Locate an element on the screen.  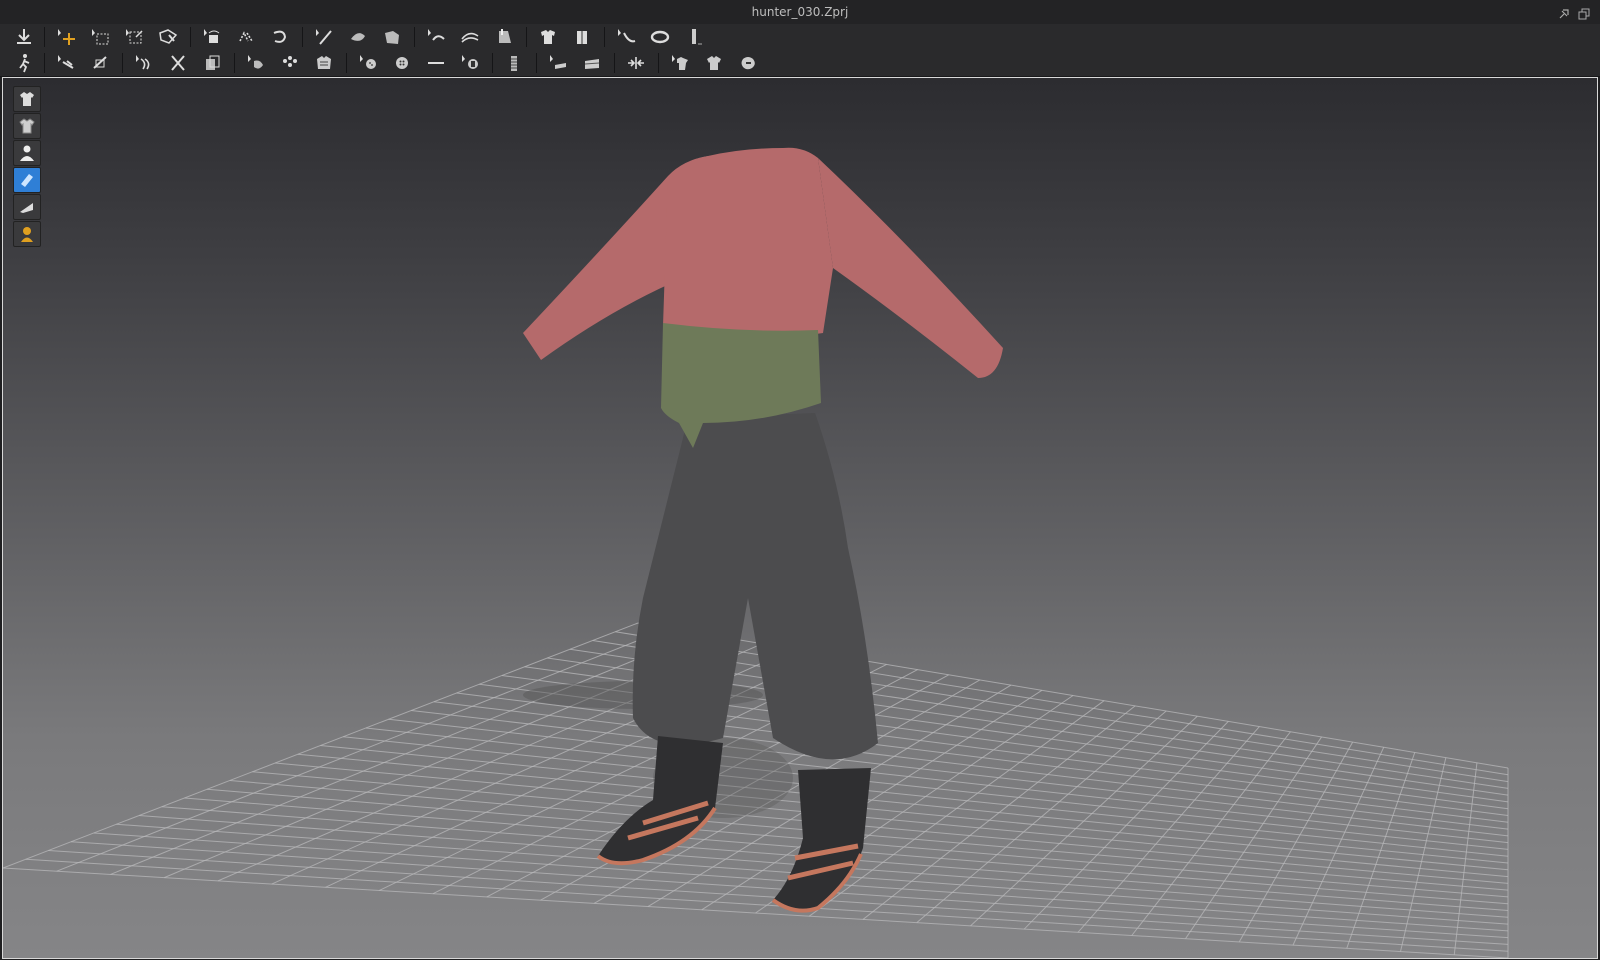
window-title: hunter_030.Zprj is located at coordinates (800, 12).